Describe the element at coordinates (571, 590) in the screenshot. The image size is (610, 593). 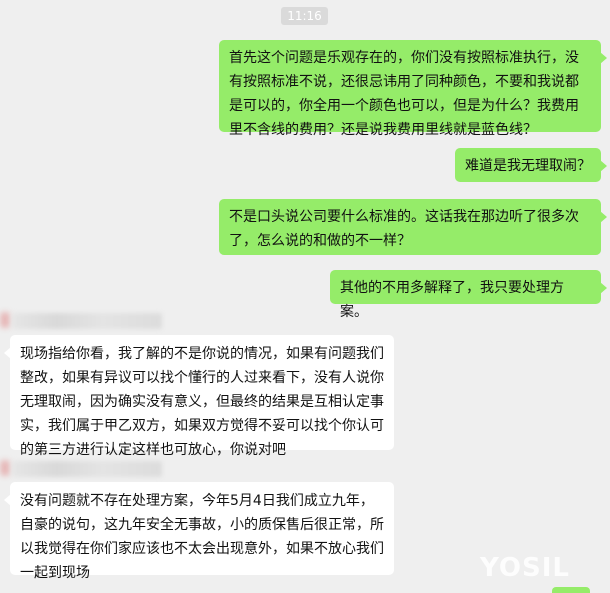
I see `message-bubble-outgoing-partial` at that location.